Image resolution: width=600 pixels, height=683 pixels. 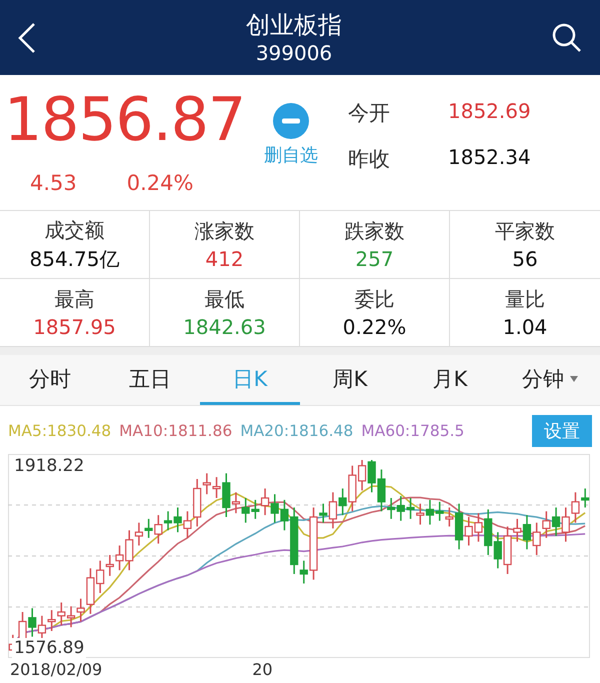 I want to click on period-tab: 分时, so click(x=50, y=380).